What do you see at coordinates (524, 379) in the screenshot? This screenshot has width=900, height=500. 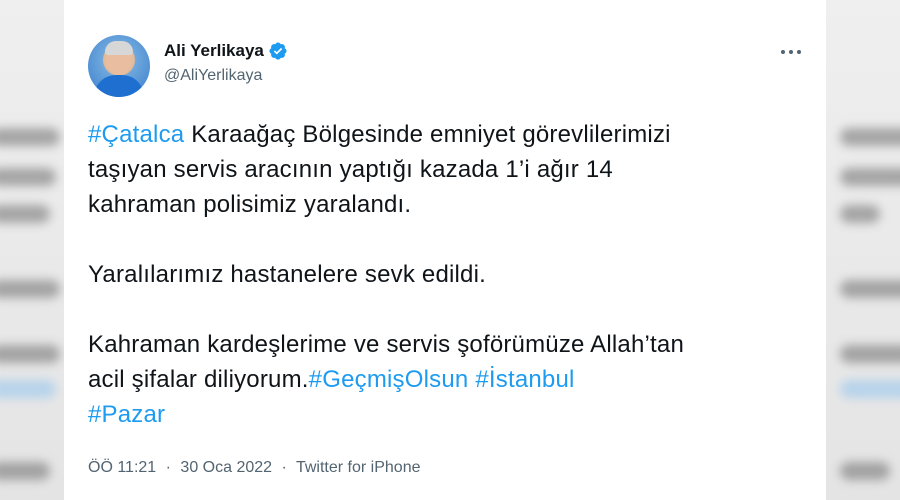 I see `hashtag-link: #İstanbul` at bounding box center [524, 379].